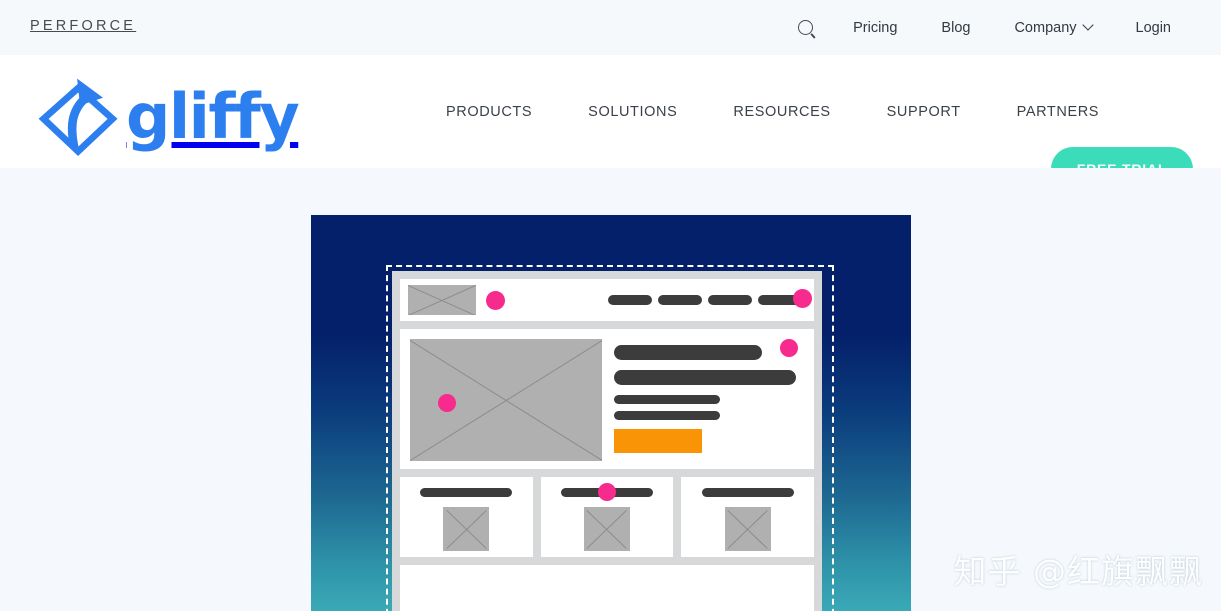  I want to click on topnav-label-blog: Blog, so click(956, 27).